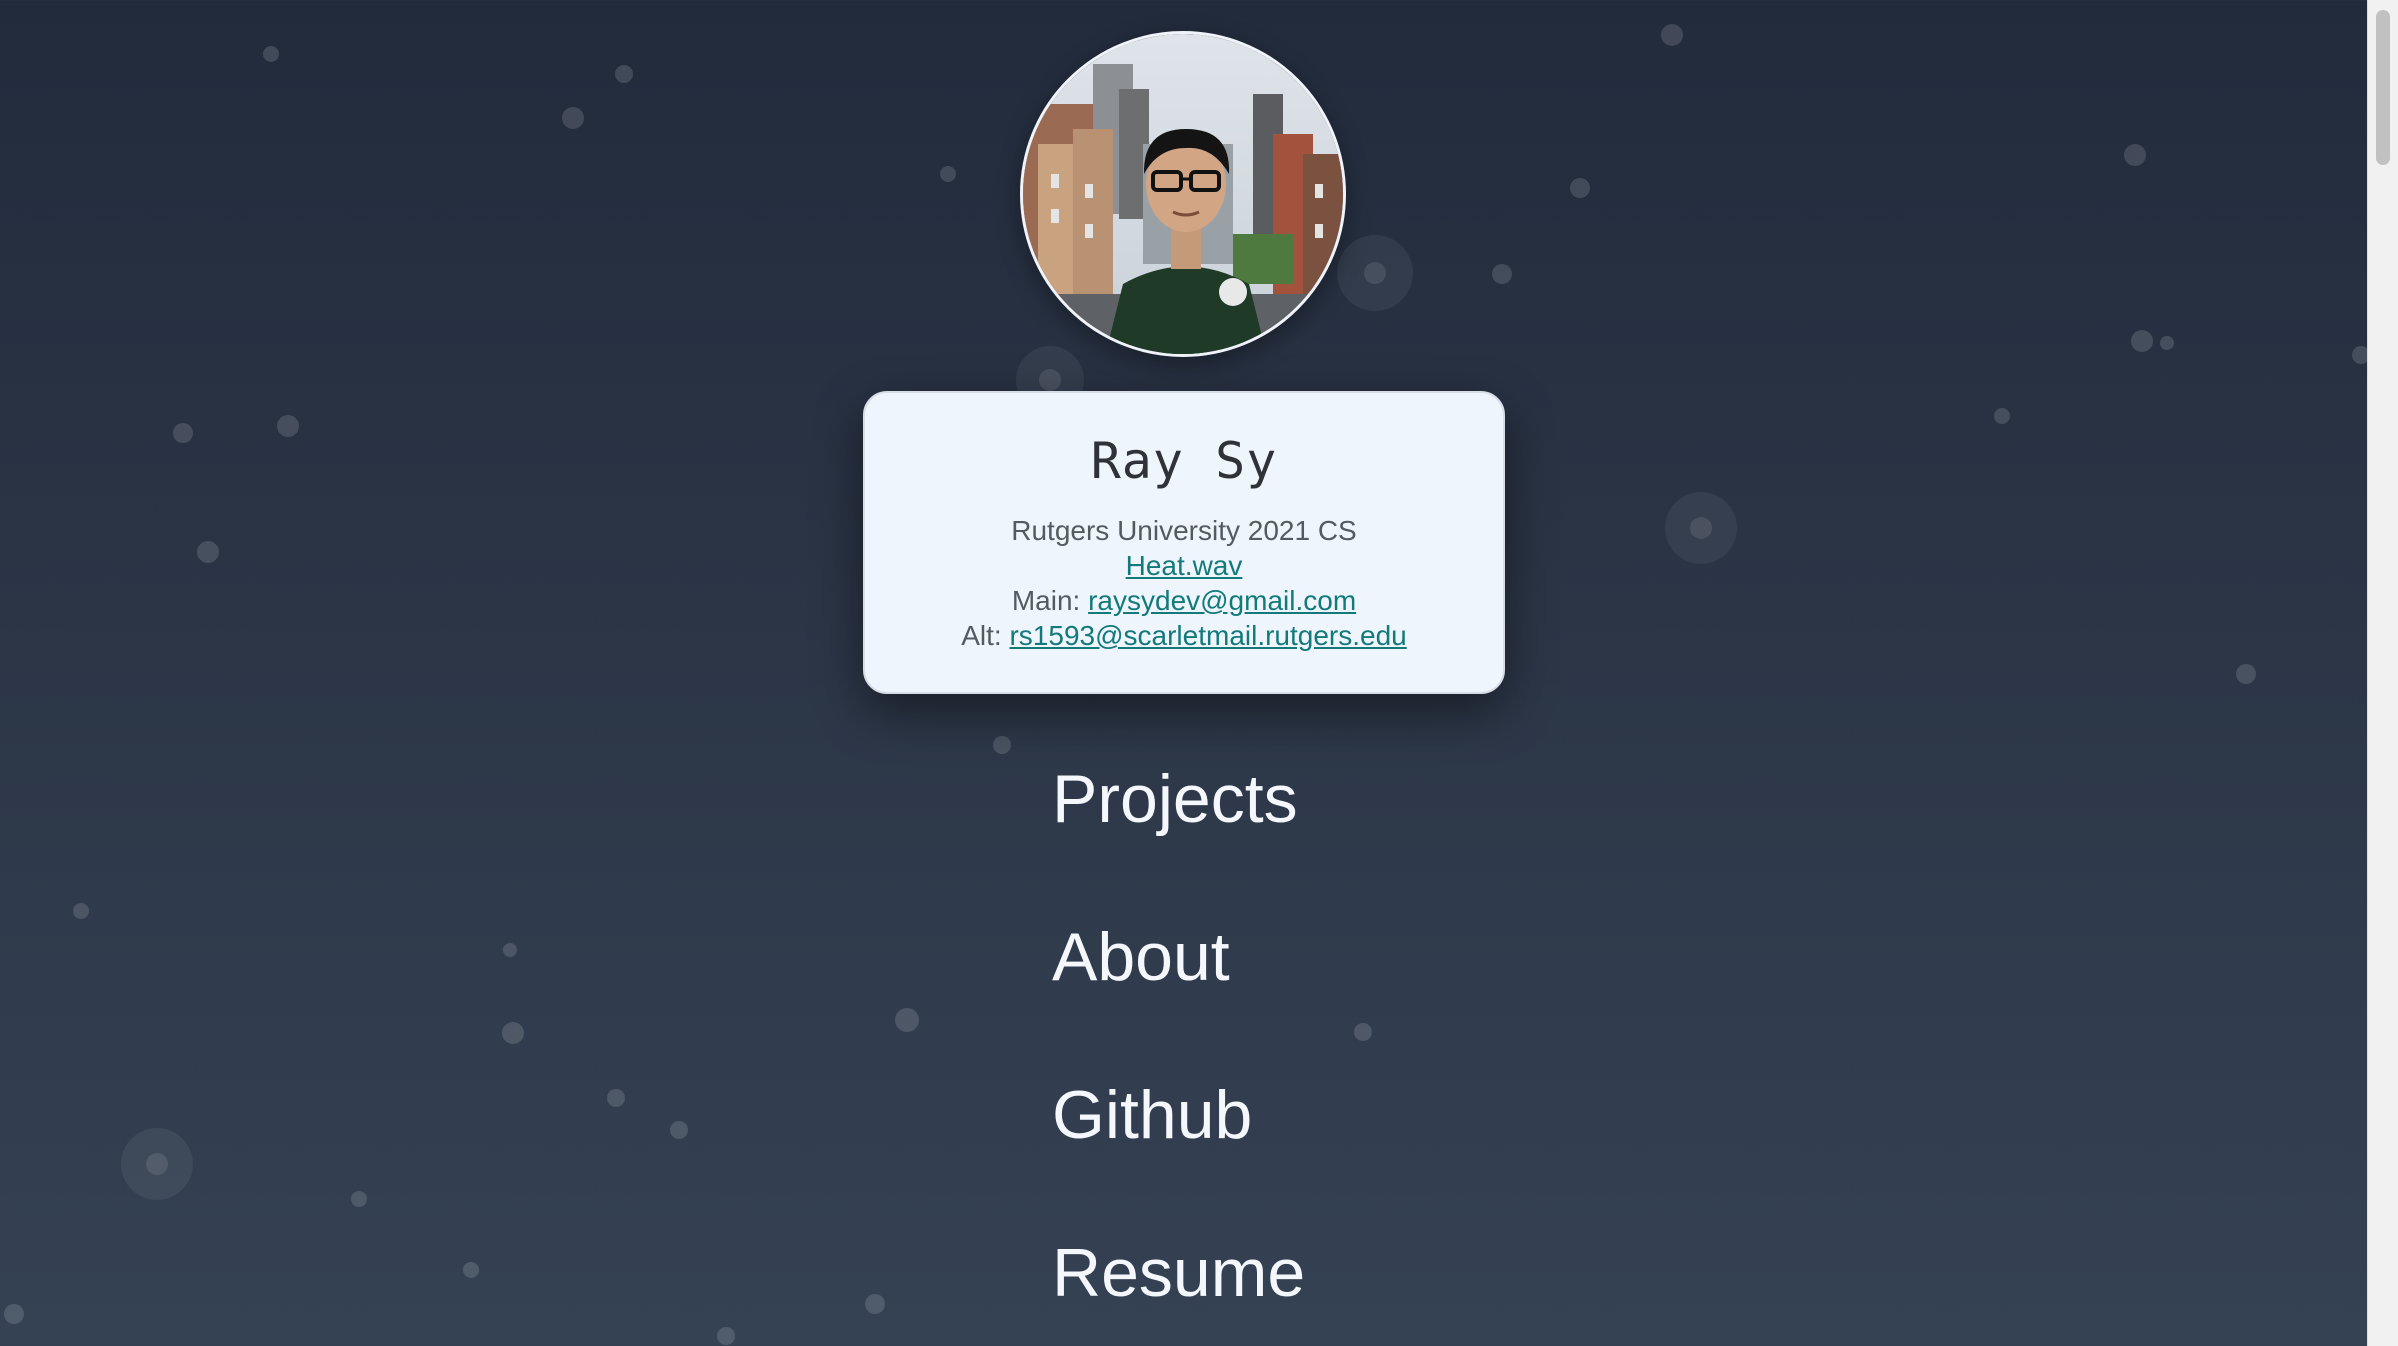  I want to click on profile-avatar, so click(1183, 194).